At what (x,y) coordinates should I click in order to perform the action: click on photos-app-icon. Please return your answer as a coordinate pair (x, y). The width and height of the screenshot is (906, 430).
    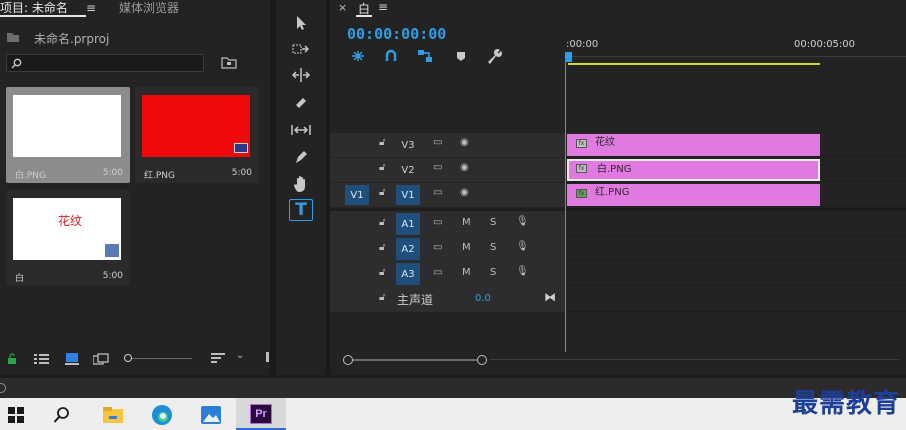
    Looking at the image, I should click on (211, 415).